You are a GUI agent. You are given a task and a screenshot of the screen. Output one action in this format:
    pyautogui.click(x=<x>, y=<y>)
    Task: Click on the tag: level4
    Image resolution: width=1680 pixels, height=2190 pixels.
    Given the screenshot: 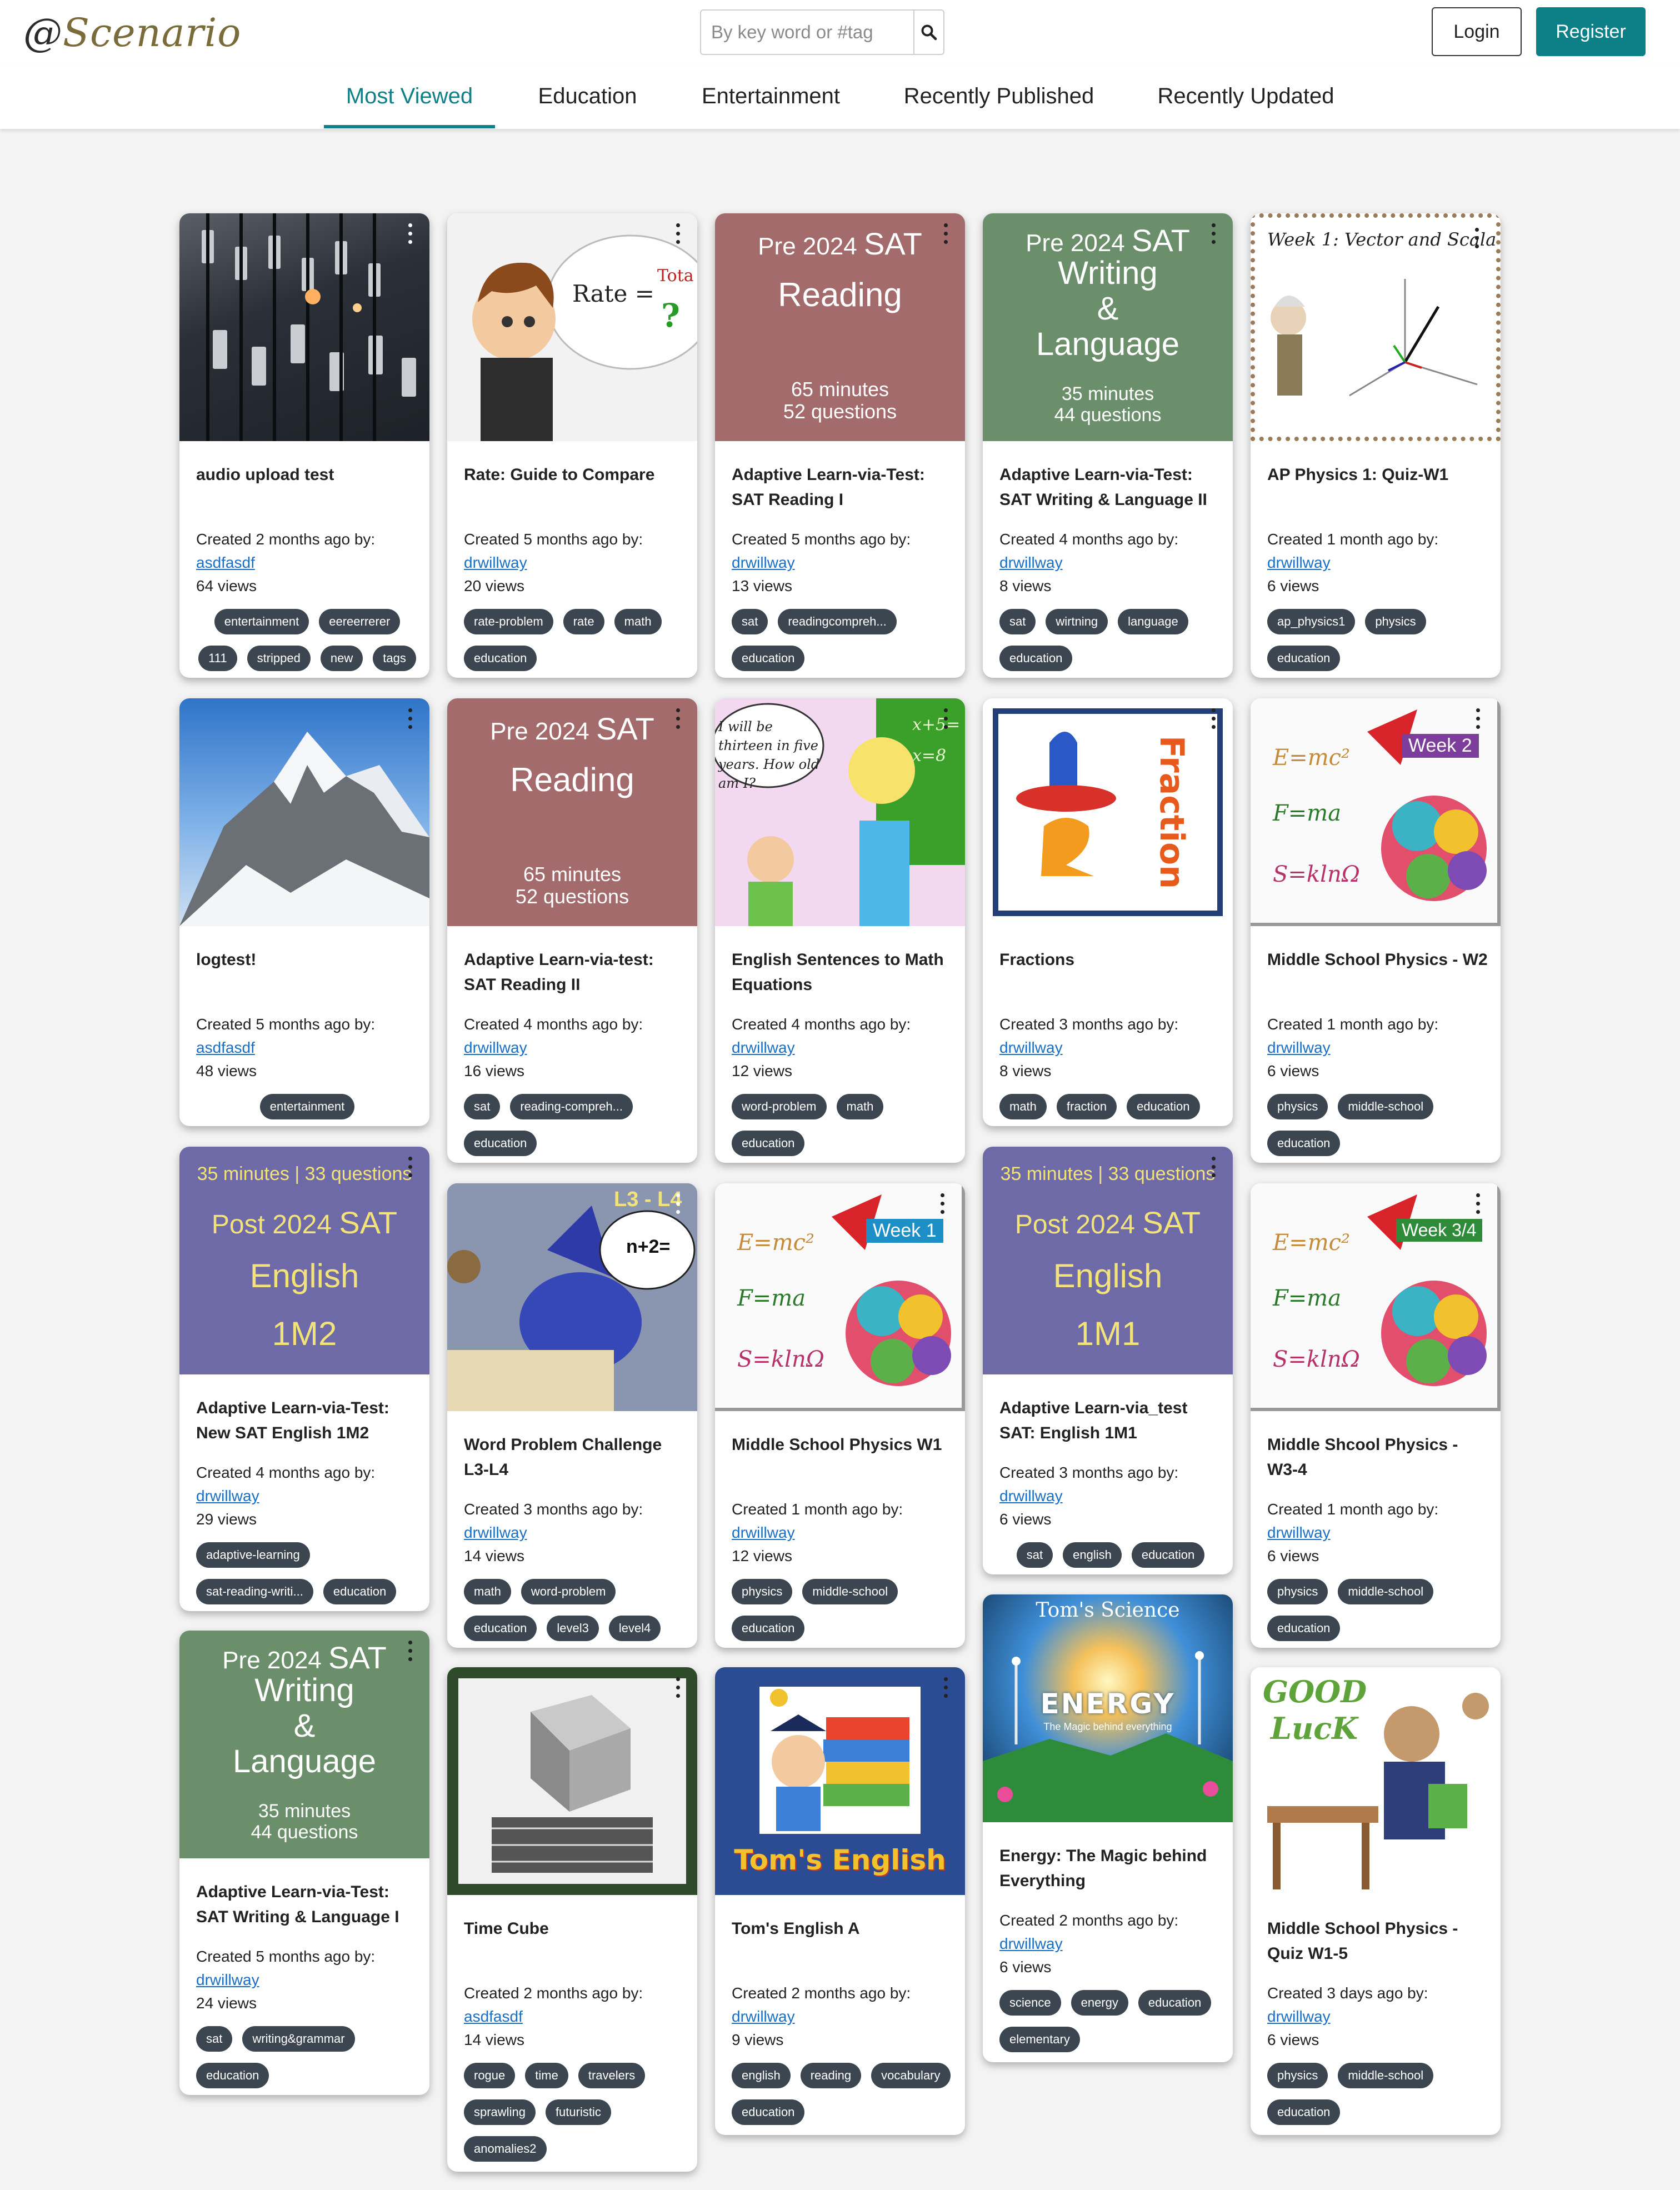 What is the action you would take?
    pyautogui.click(x=635, y=1629)
    